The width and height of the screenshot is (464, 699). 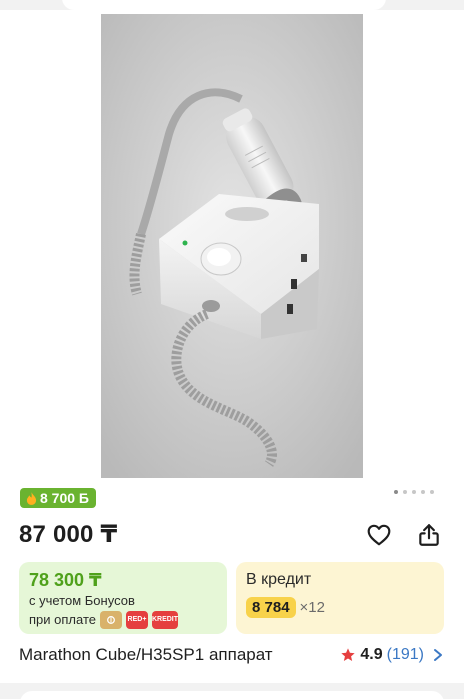 What do you see at coordinates (165, 619) in the screenshot?
I see `kredit-chip: KREDIT` at bounding box center [165, 619].